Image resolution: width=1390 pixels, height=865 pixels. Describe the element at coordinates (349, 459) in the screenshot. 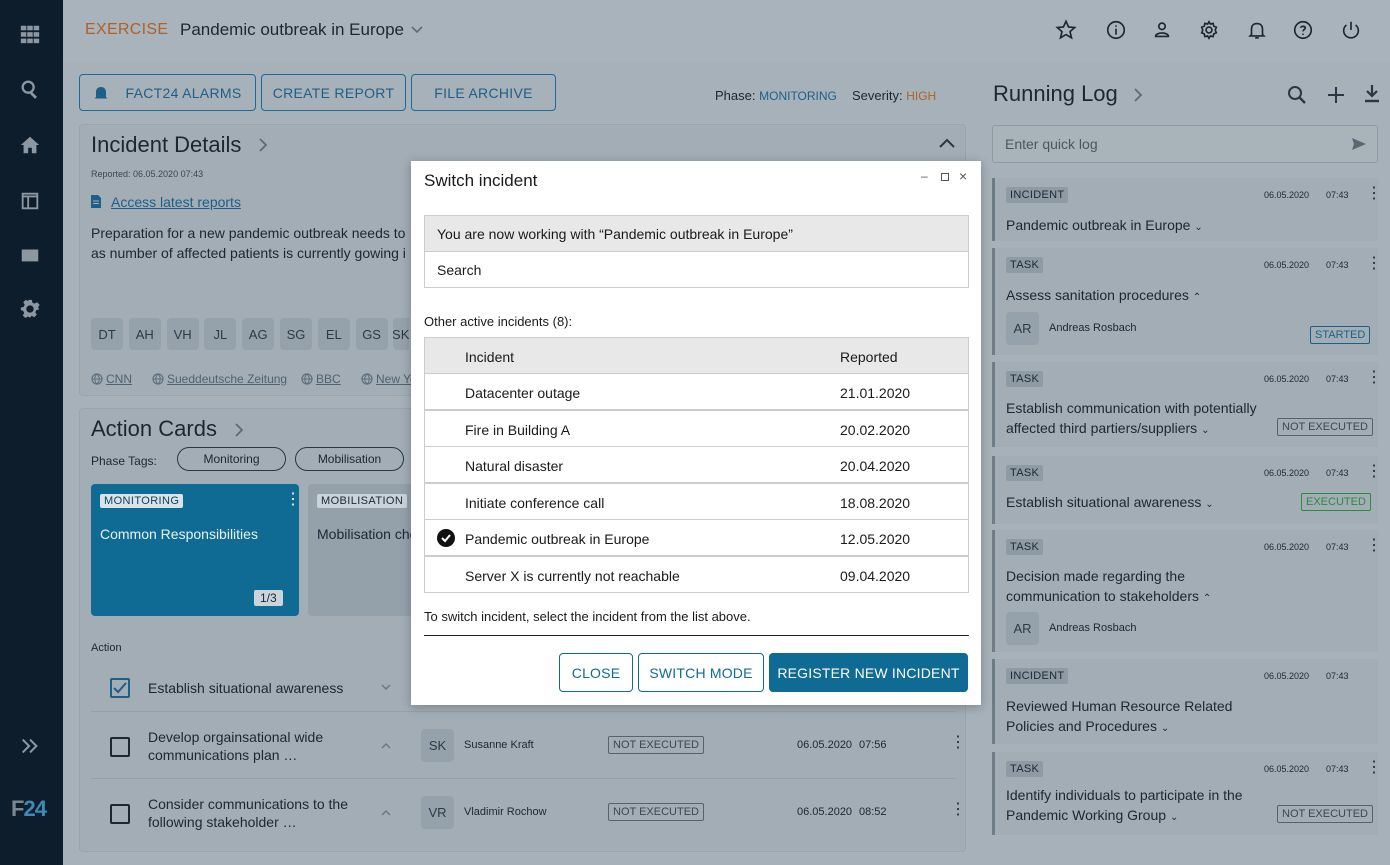

I see `phase-tag-mobilisation: Mobilisation` at that location.